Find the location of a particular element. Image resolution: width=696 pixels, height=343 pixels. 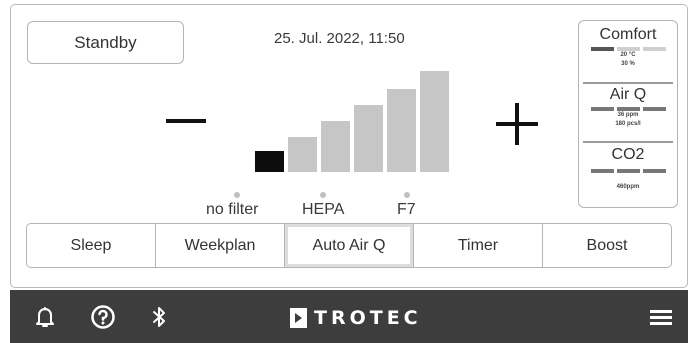

comfort-temperature: 20 °C is located at coordinates (628, 55).